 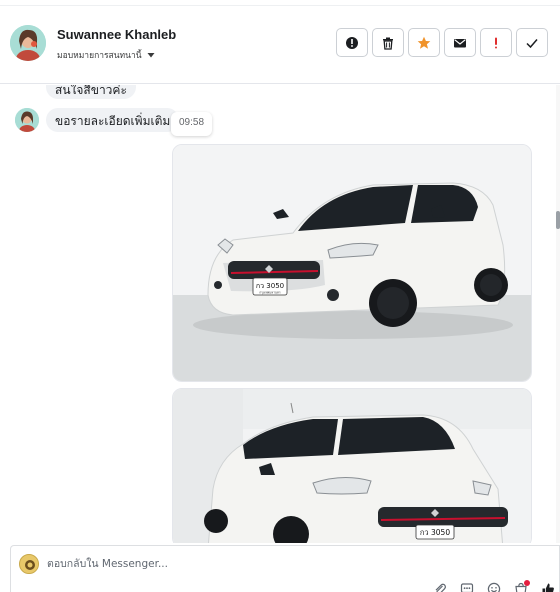 What do you see at coordinates (192, 124) in the screenshot?
I see `message-timestamp: 09:58` at bounding box center [192, 124].